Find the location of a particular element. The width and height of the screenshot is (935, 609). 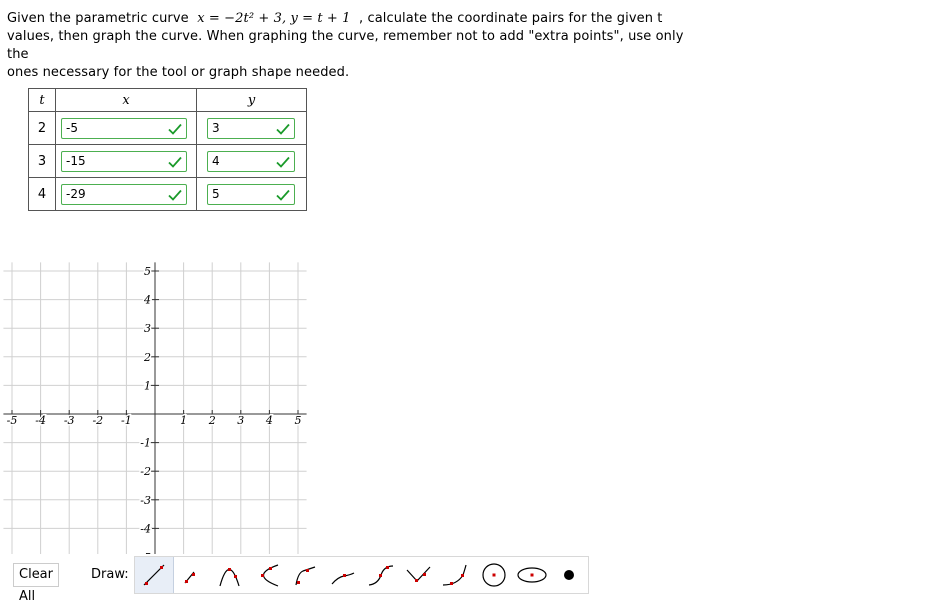

x-tick-label: -3 is located at coordinates (69, 420).